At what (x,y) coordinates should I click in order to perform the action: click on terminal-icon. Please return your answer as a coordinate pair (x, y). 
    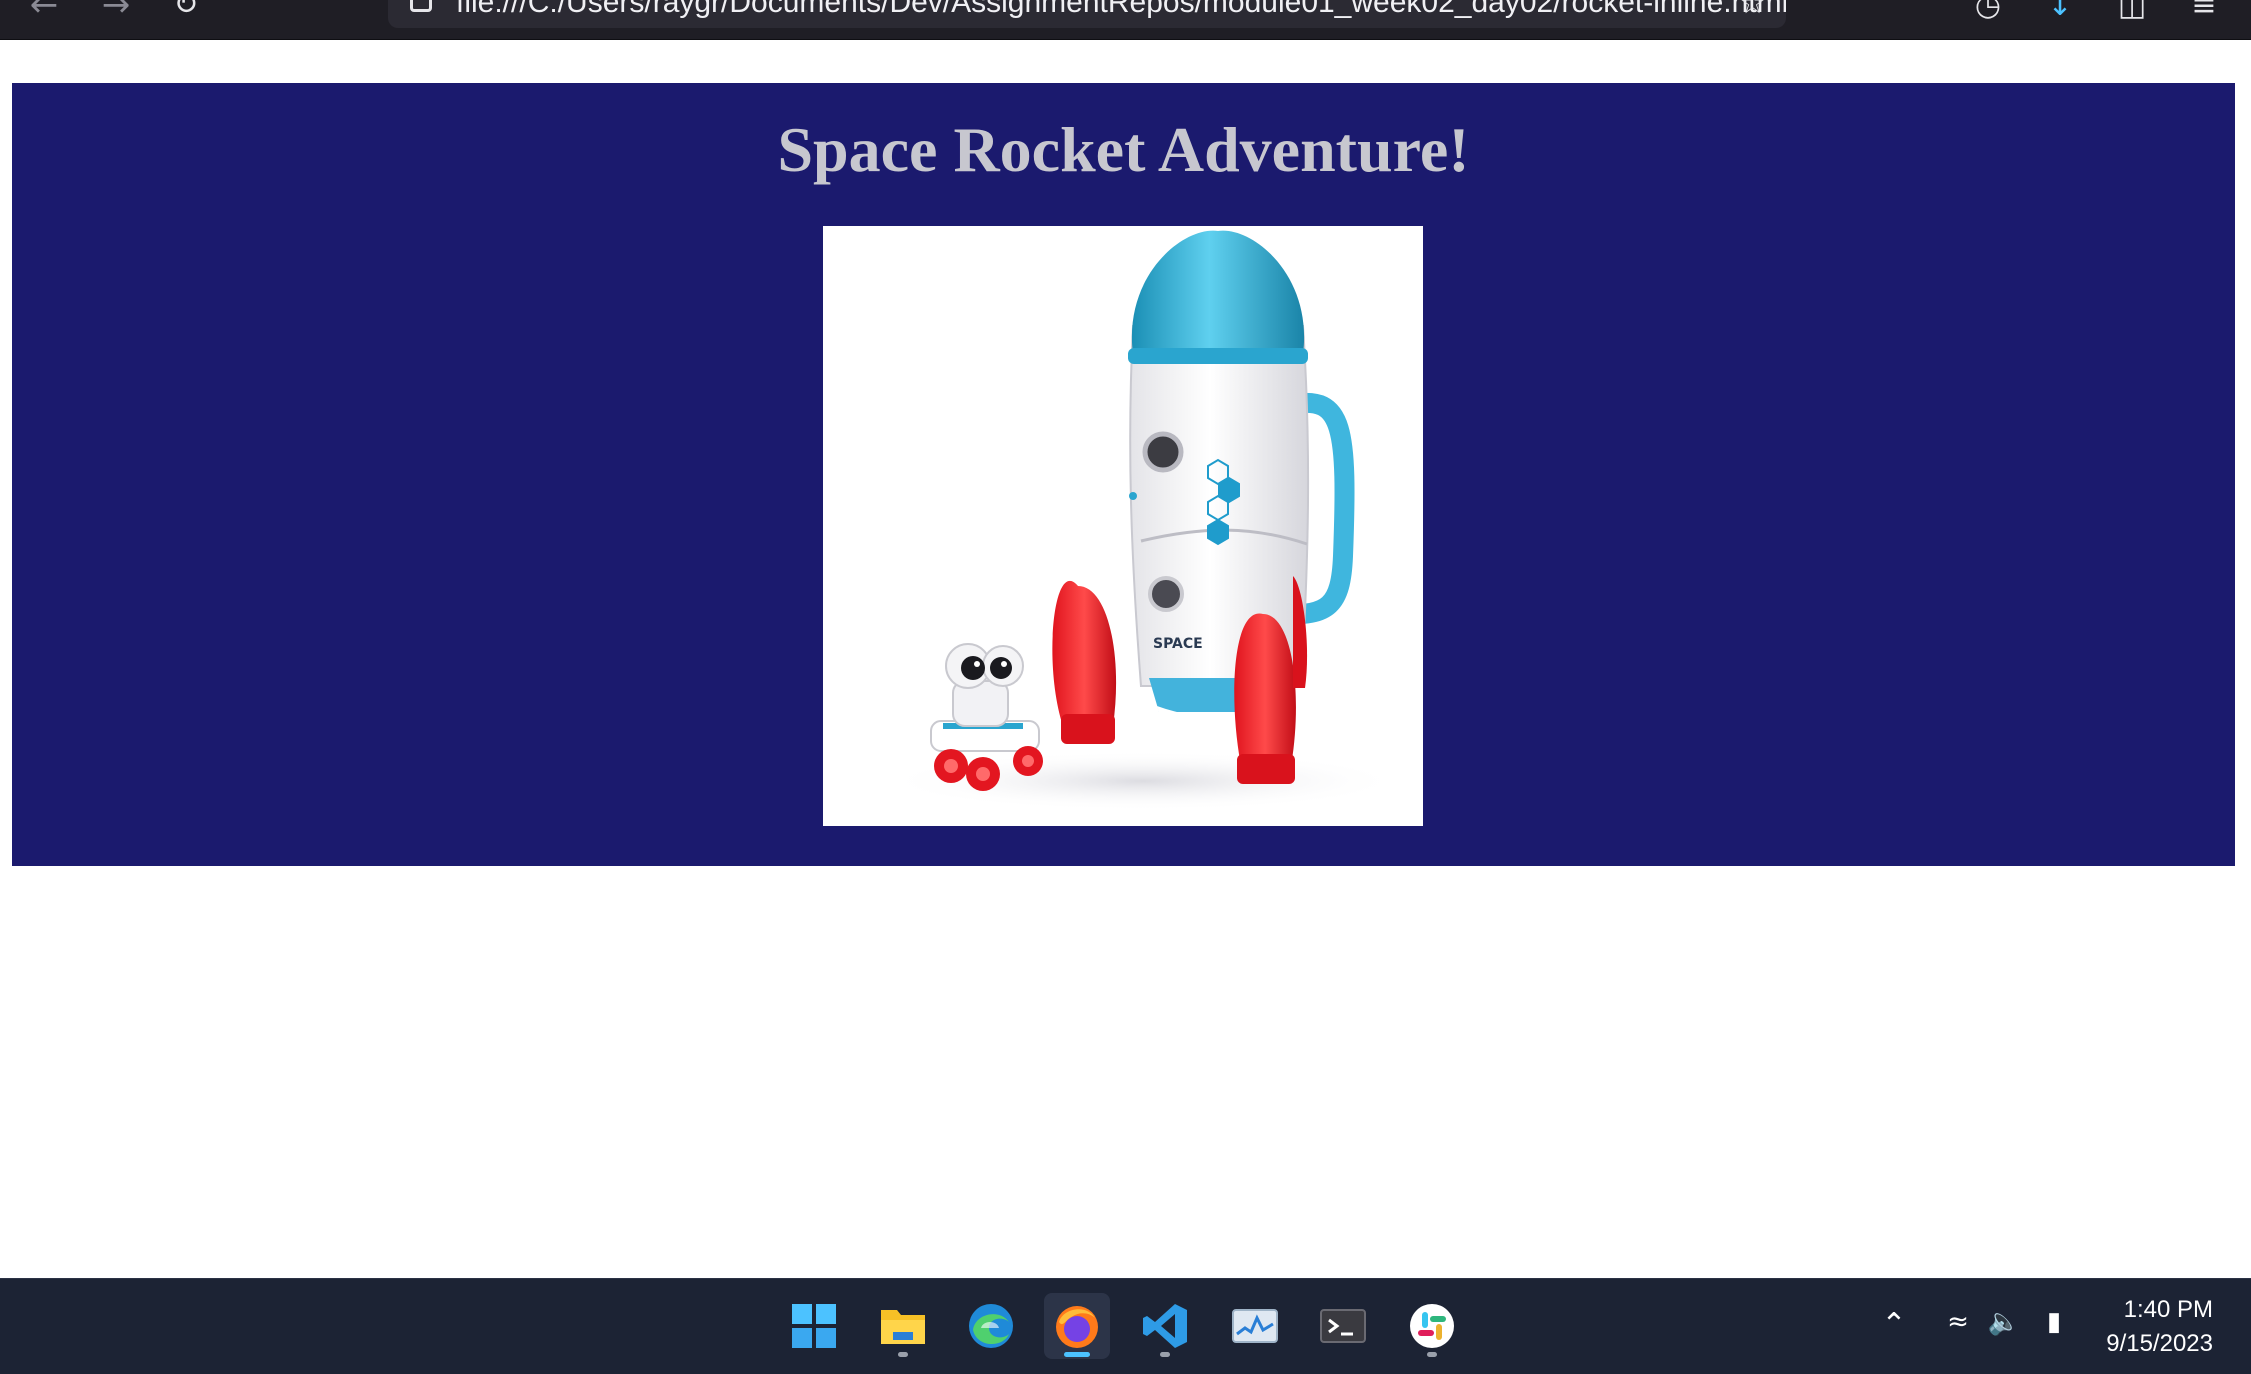
    Looking at the image, I should click on (1343, 1326).